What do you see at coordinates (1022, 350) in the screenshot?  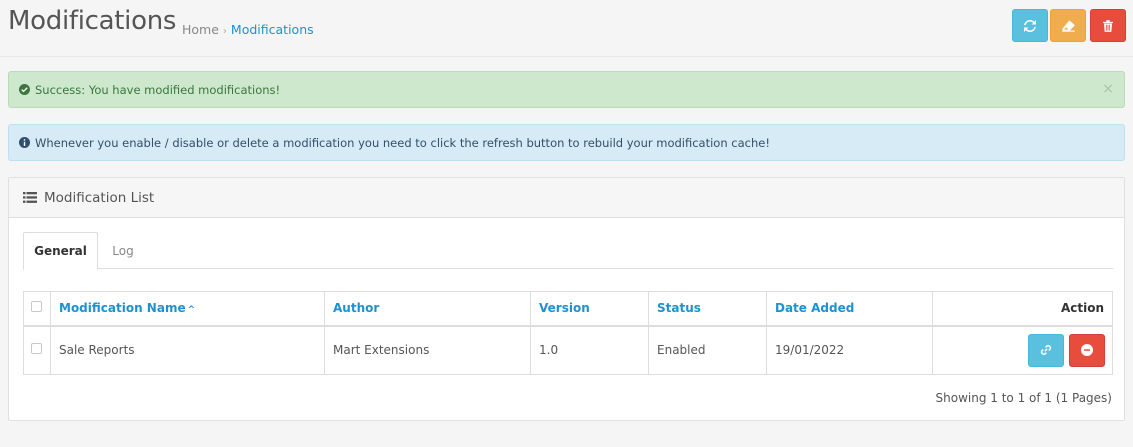 I see `cell-action` at bounding box center [1022, 350].